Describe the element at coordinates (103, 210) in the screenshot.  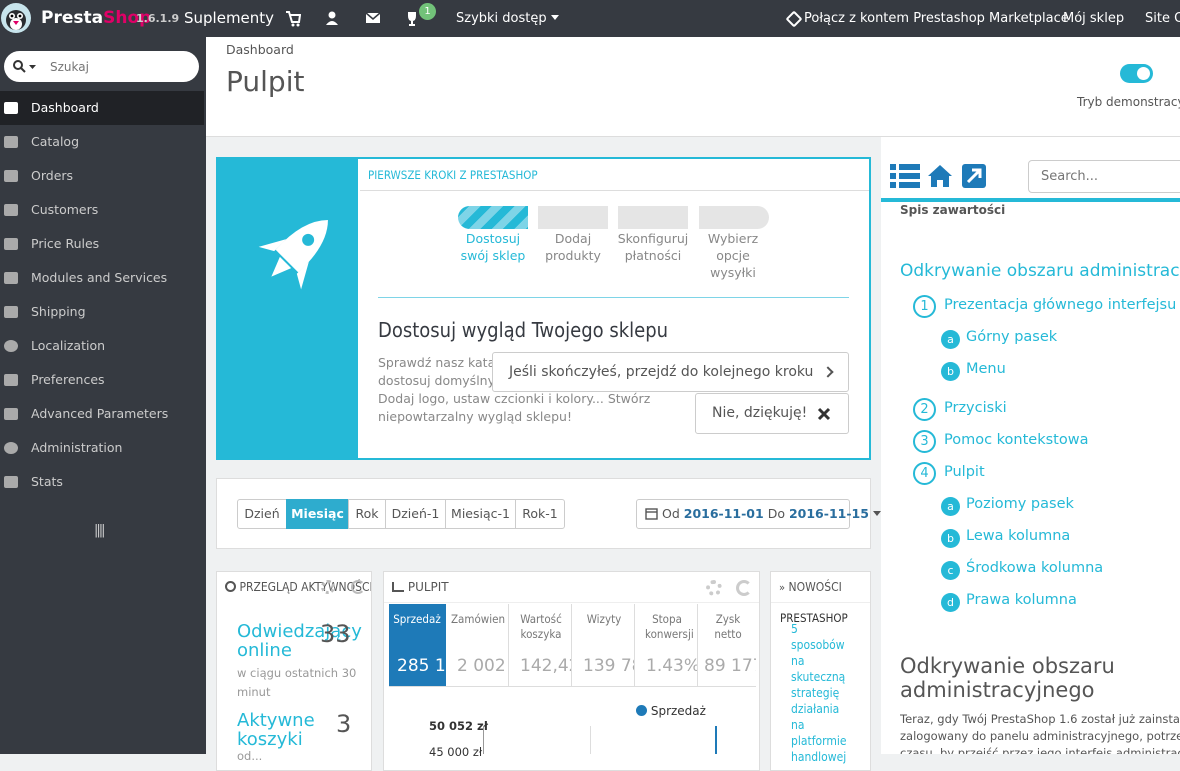
I see `sidebar-item-customers: Customers` at that location.